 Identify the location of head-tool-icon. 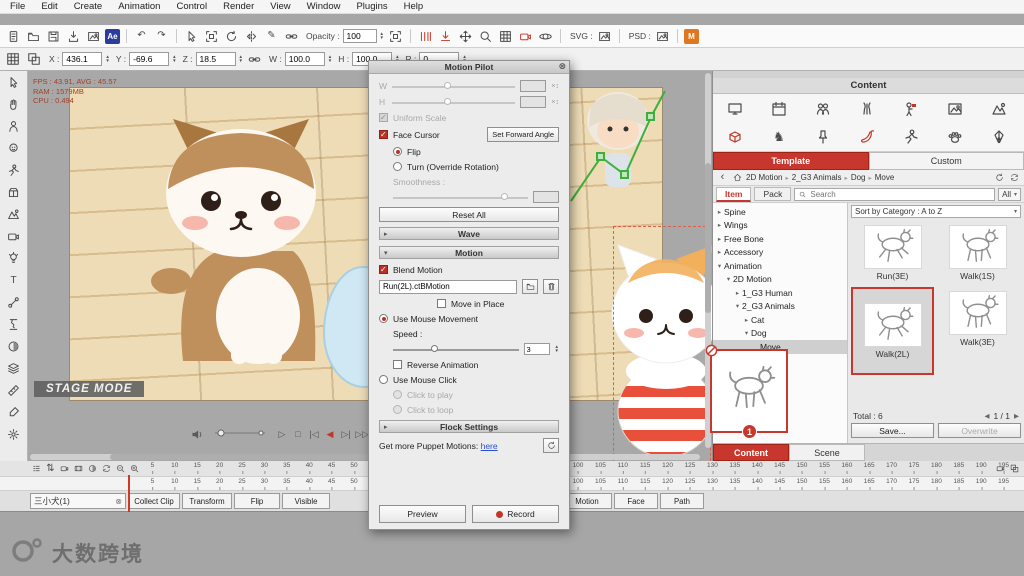
(13, 148).